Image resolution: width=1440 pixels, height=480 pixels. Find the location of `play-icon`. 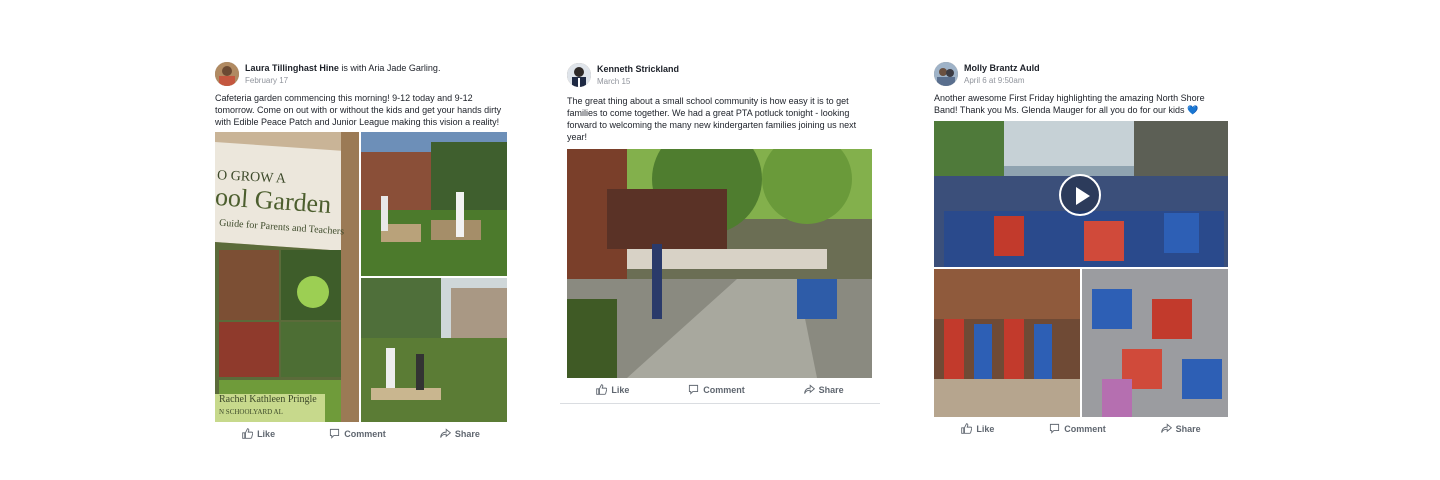

play-icon is located at coordinates (1080, 195).